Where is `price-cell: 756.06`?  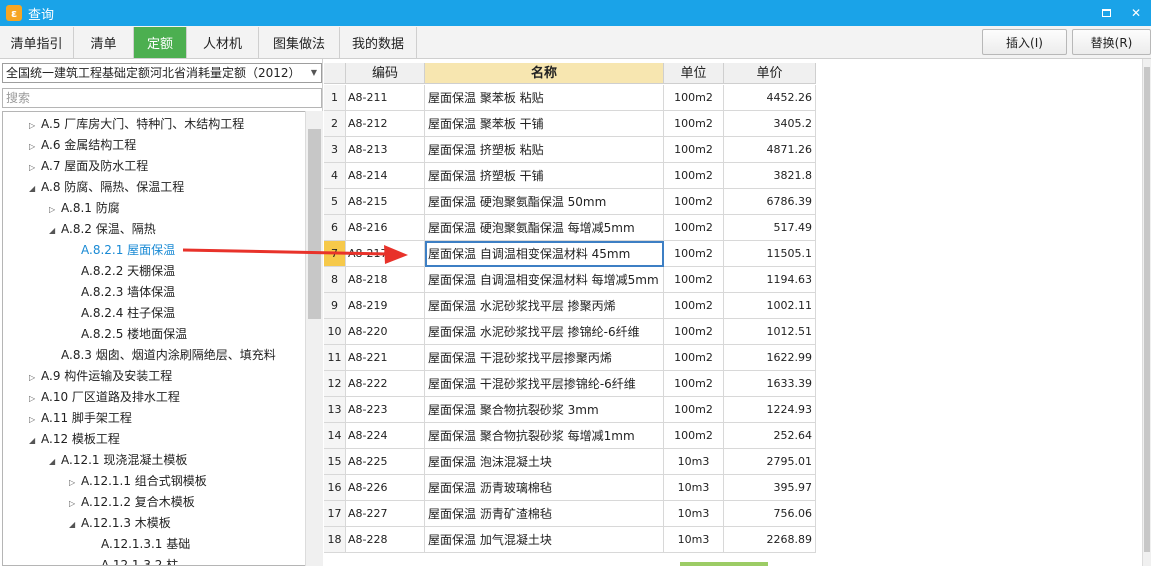 price-cell: 756.06 is located at coordinates (770, 514).